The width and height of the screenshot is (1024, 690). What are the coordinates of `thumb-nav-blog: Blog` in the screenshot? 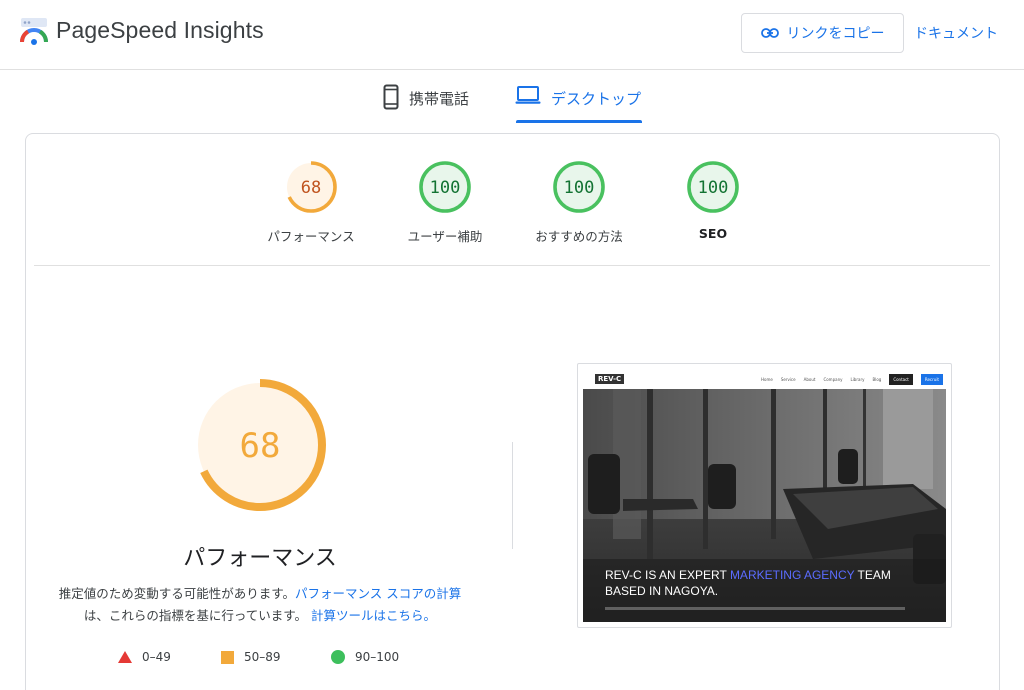 It's located at (877, 379).